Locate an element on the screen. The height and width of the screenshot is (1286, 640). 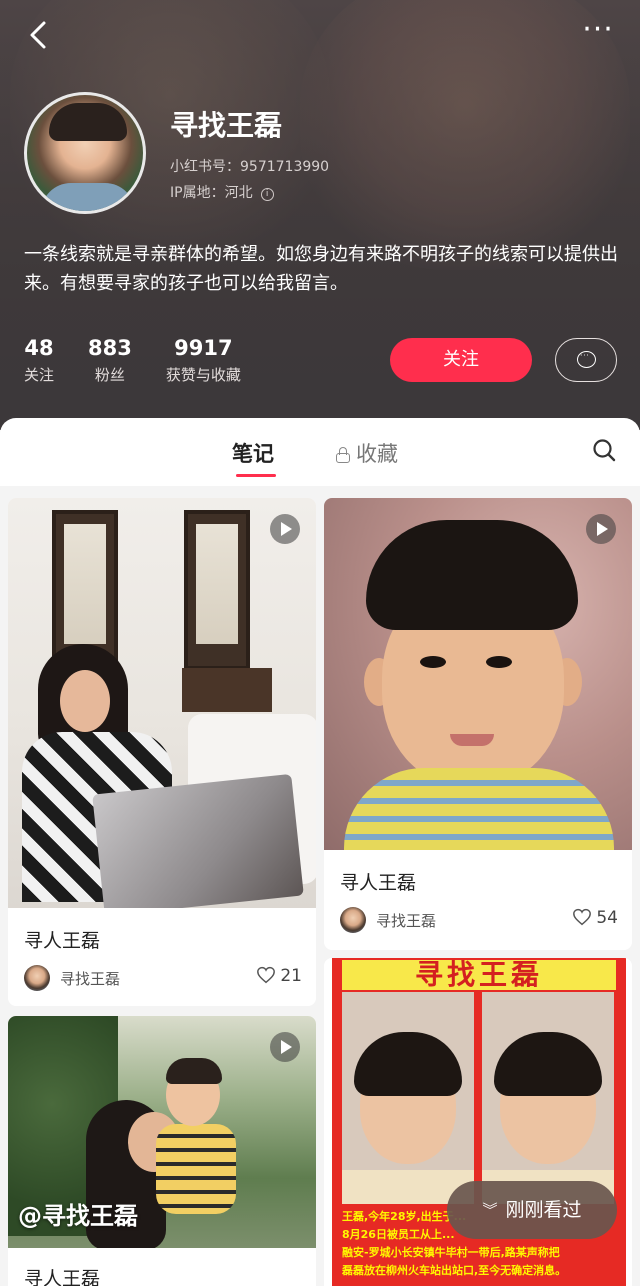
profile-stats: 48 关注 883 粉丝 9917 获赞与收藏 is located at coordinates (149, 366).